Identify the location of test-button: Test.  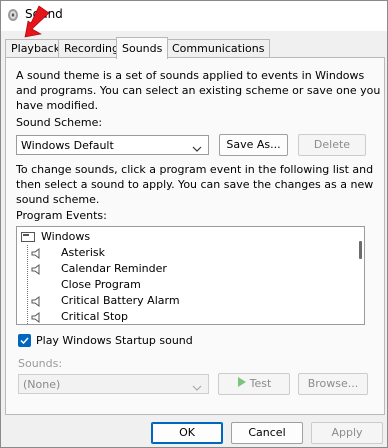
(254, 384).